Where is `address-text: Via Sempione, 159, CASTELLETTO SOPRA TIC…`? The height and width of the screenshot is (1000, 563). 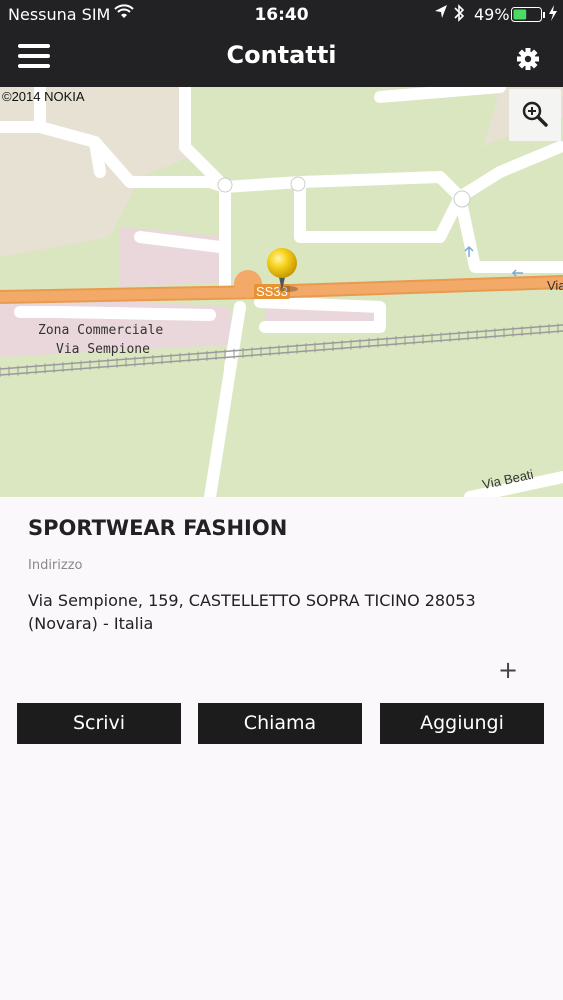 address-text: Via Sempione, 159, CASTELLETTO SOPRA TIC… is located at coordinates (252, 612).